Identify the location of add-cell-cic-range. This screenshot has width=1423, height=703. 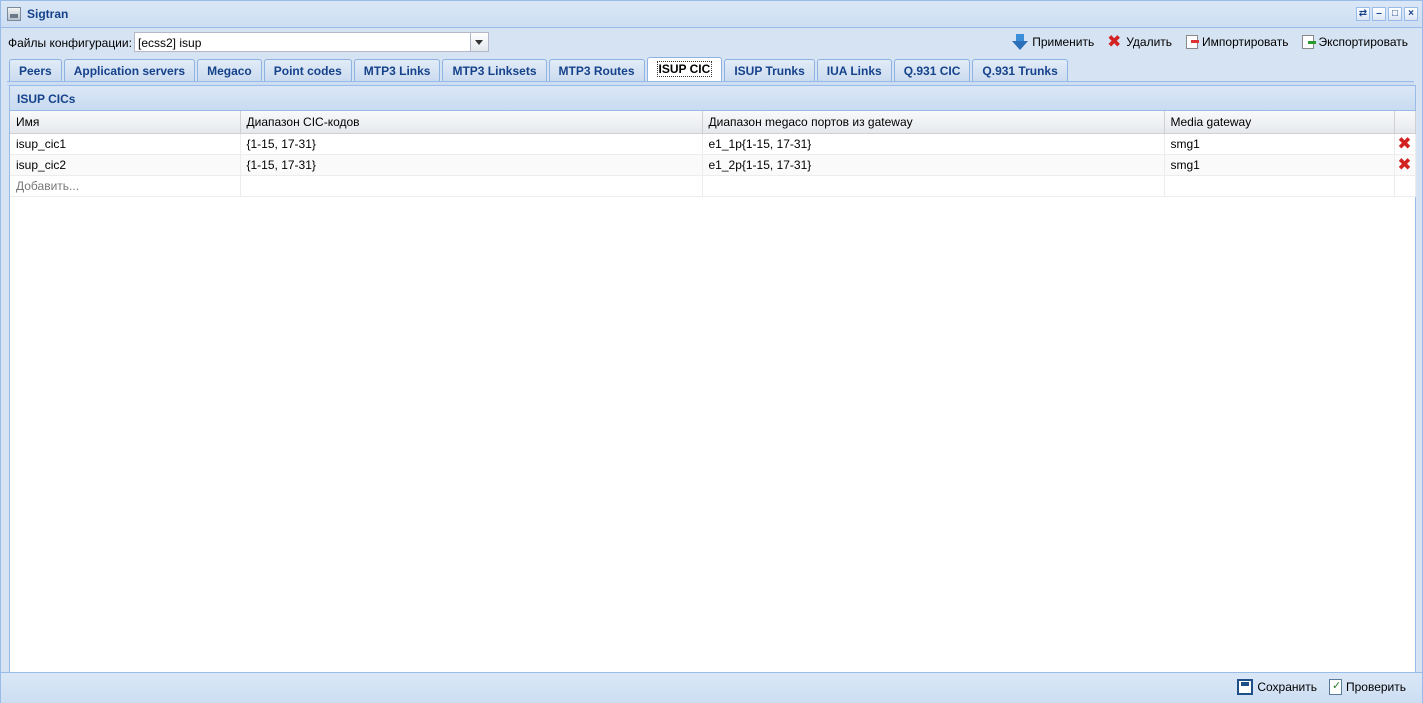
(471, 186).